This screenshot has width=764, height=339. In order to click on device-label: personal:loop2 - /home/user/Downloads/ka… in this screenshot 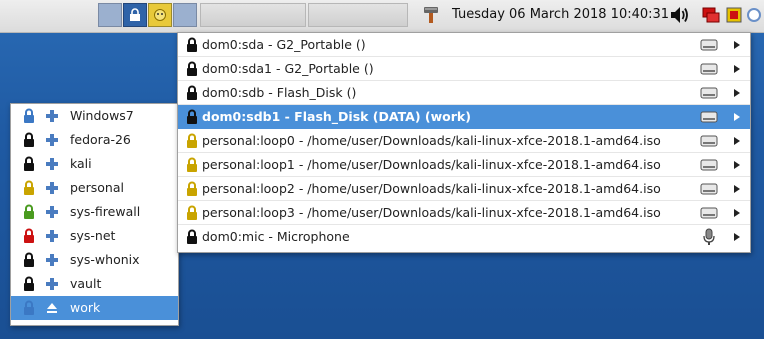, I will do `click(431, 188)`.